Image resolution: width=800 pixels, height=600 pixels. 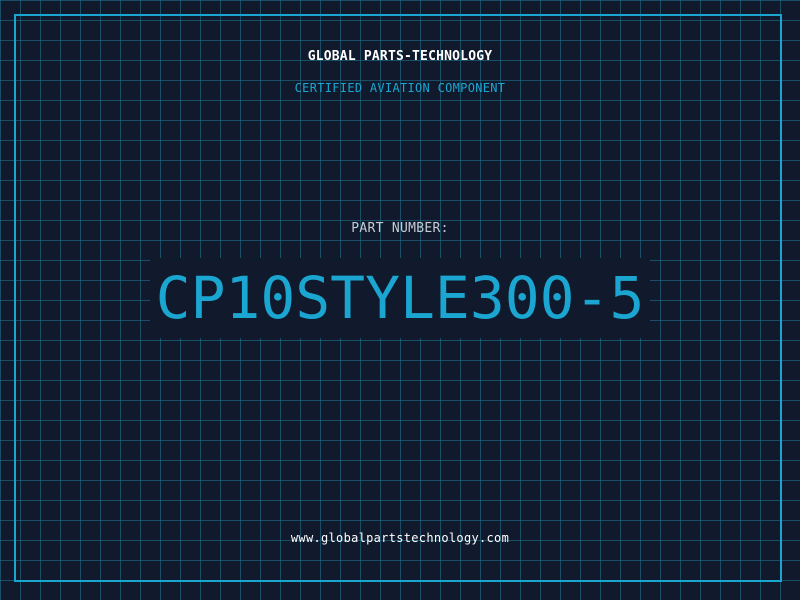 I want to click on part-number-value: CP10STYLE300-5, so click(x=400, y=298).